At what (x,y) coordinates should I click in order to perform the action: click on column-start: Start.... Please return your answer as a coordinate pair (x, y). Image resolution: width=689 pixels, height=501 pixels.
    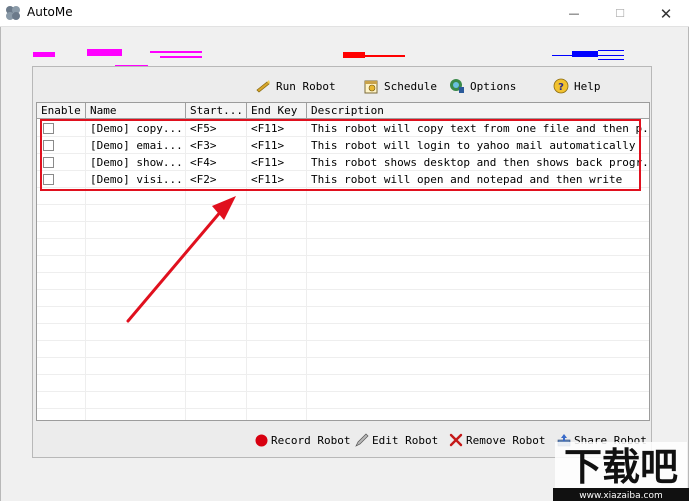
    Looking at the image, I should click on (216, 111).